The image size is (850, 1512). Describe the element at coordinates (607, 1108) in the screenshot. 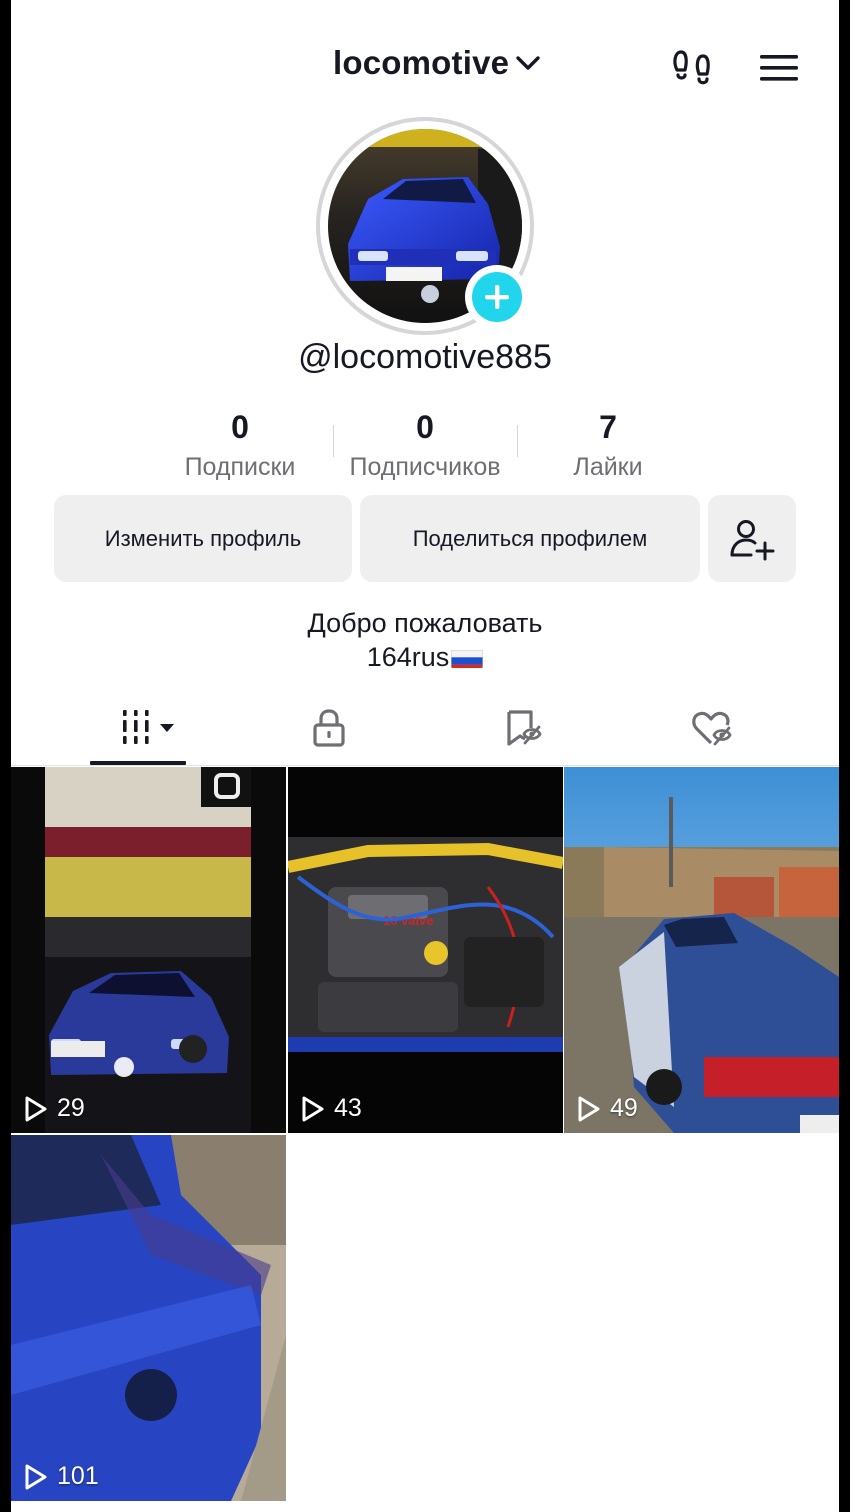

I see `view-count: 49` at that location.